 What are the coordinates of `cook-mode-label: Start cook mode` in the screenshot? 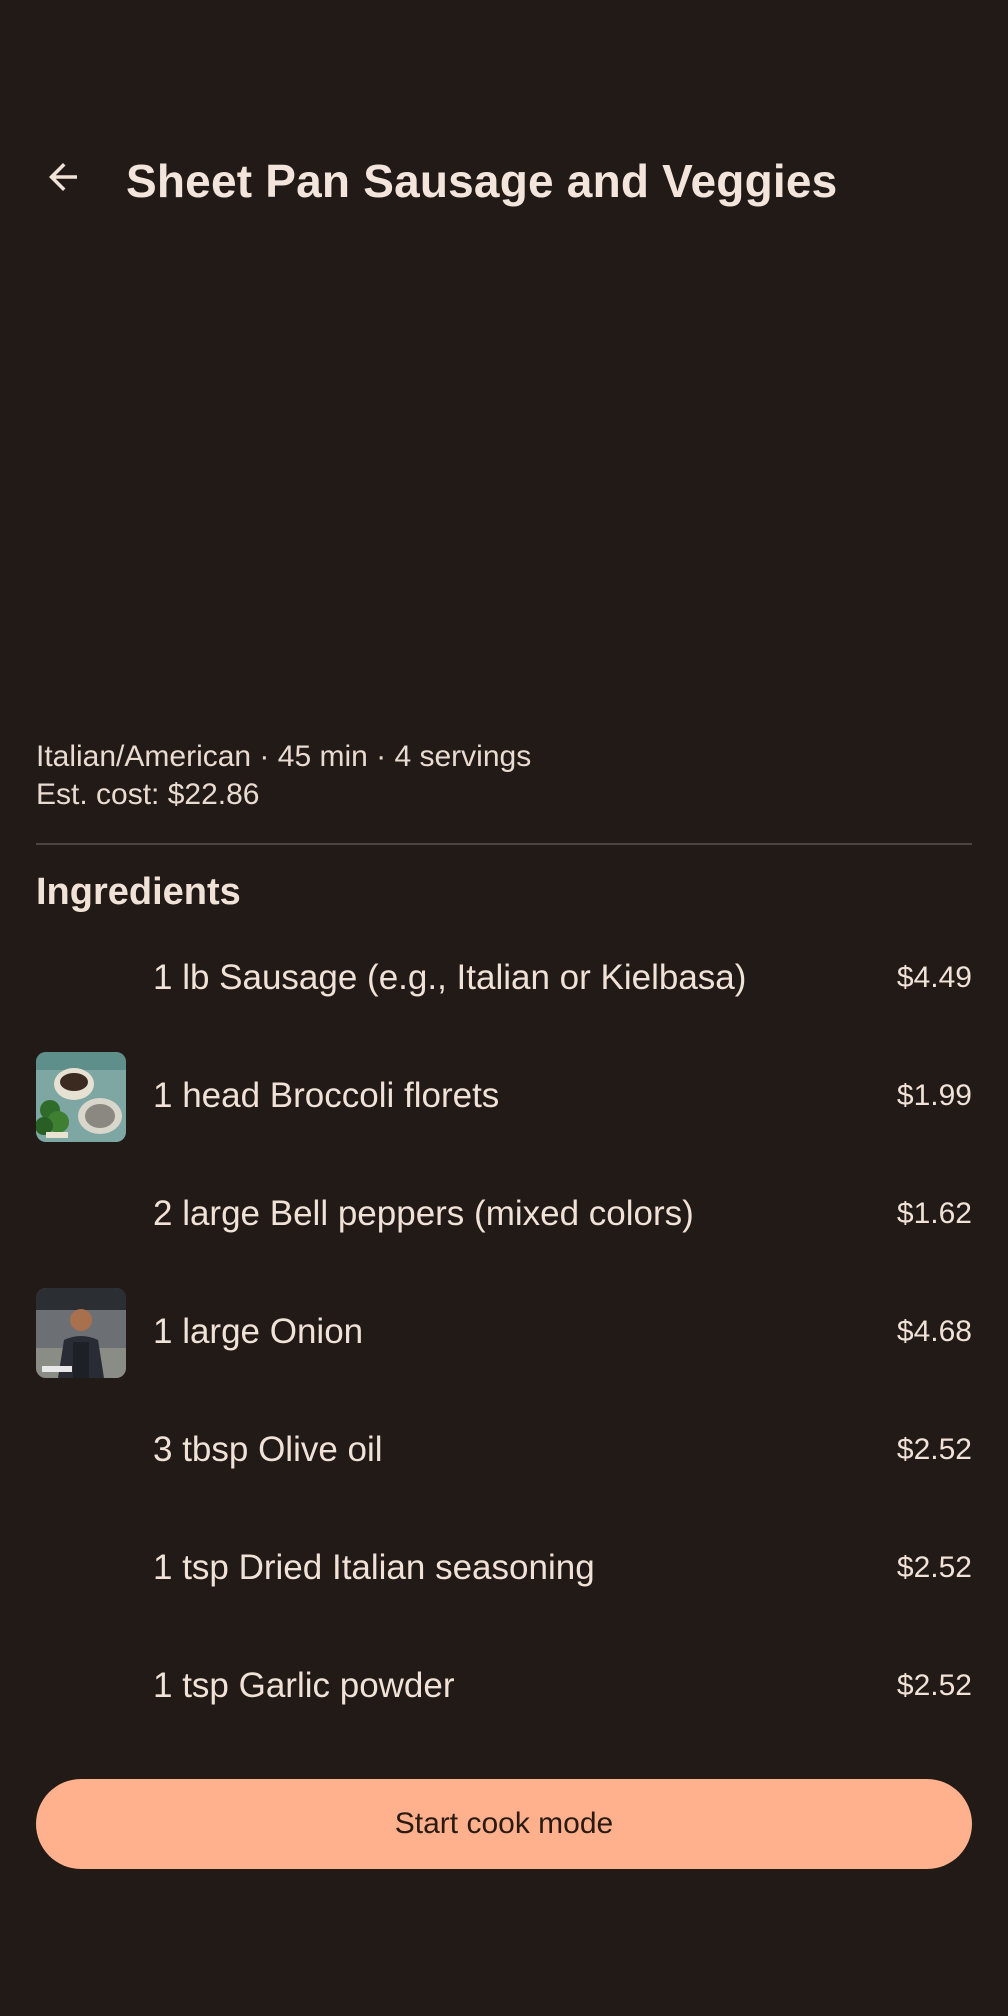 It's located at (504, 1823).